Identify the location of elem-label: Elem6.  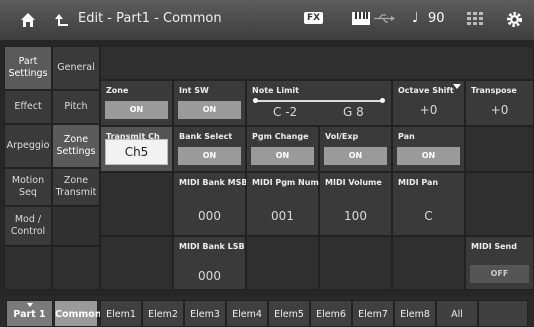
(331, 314).